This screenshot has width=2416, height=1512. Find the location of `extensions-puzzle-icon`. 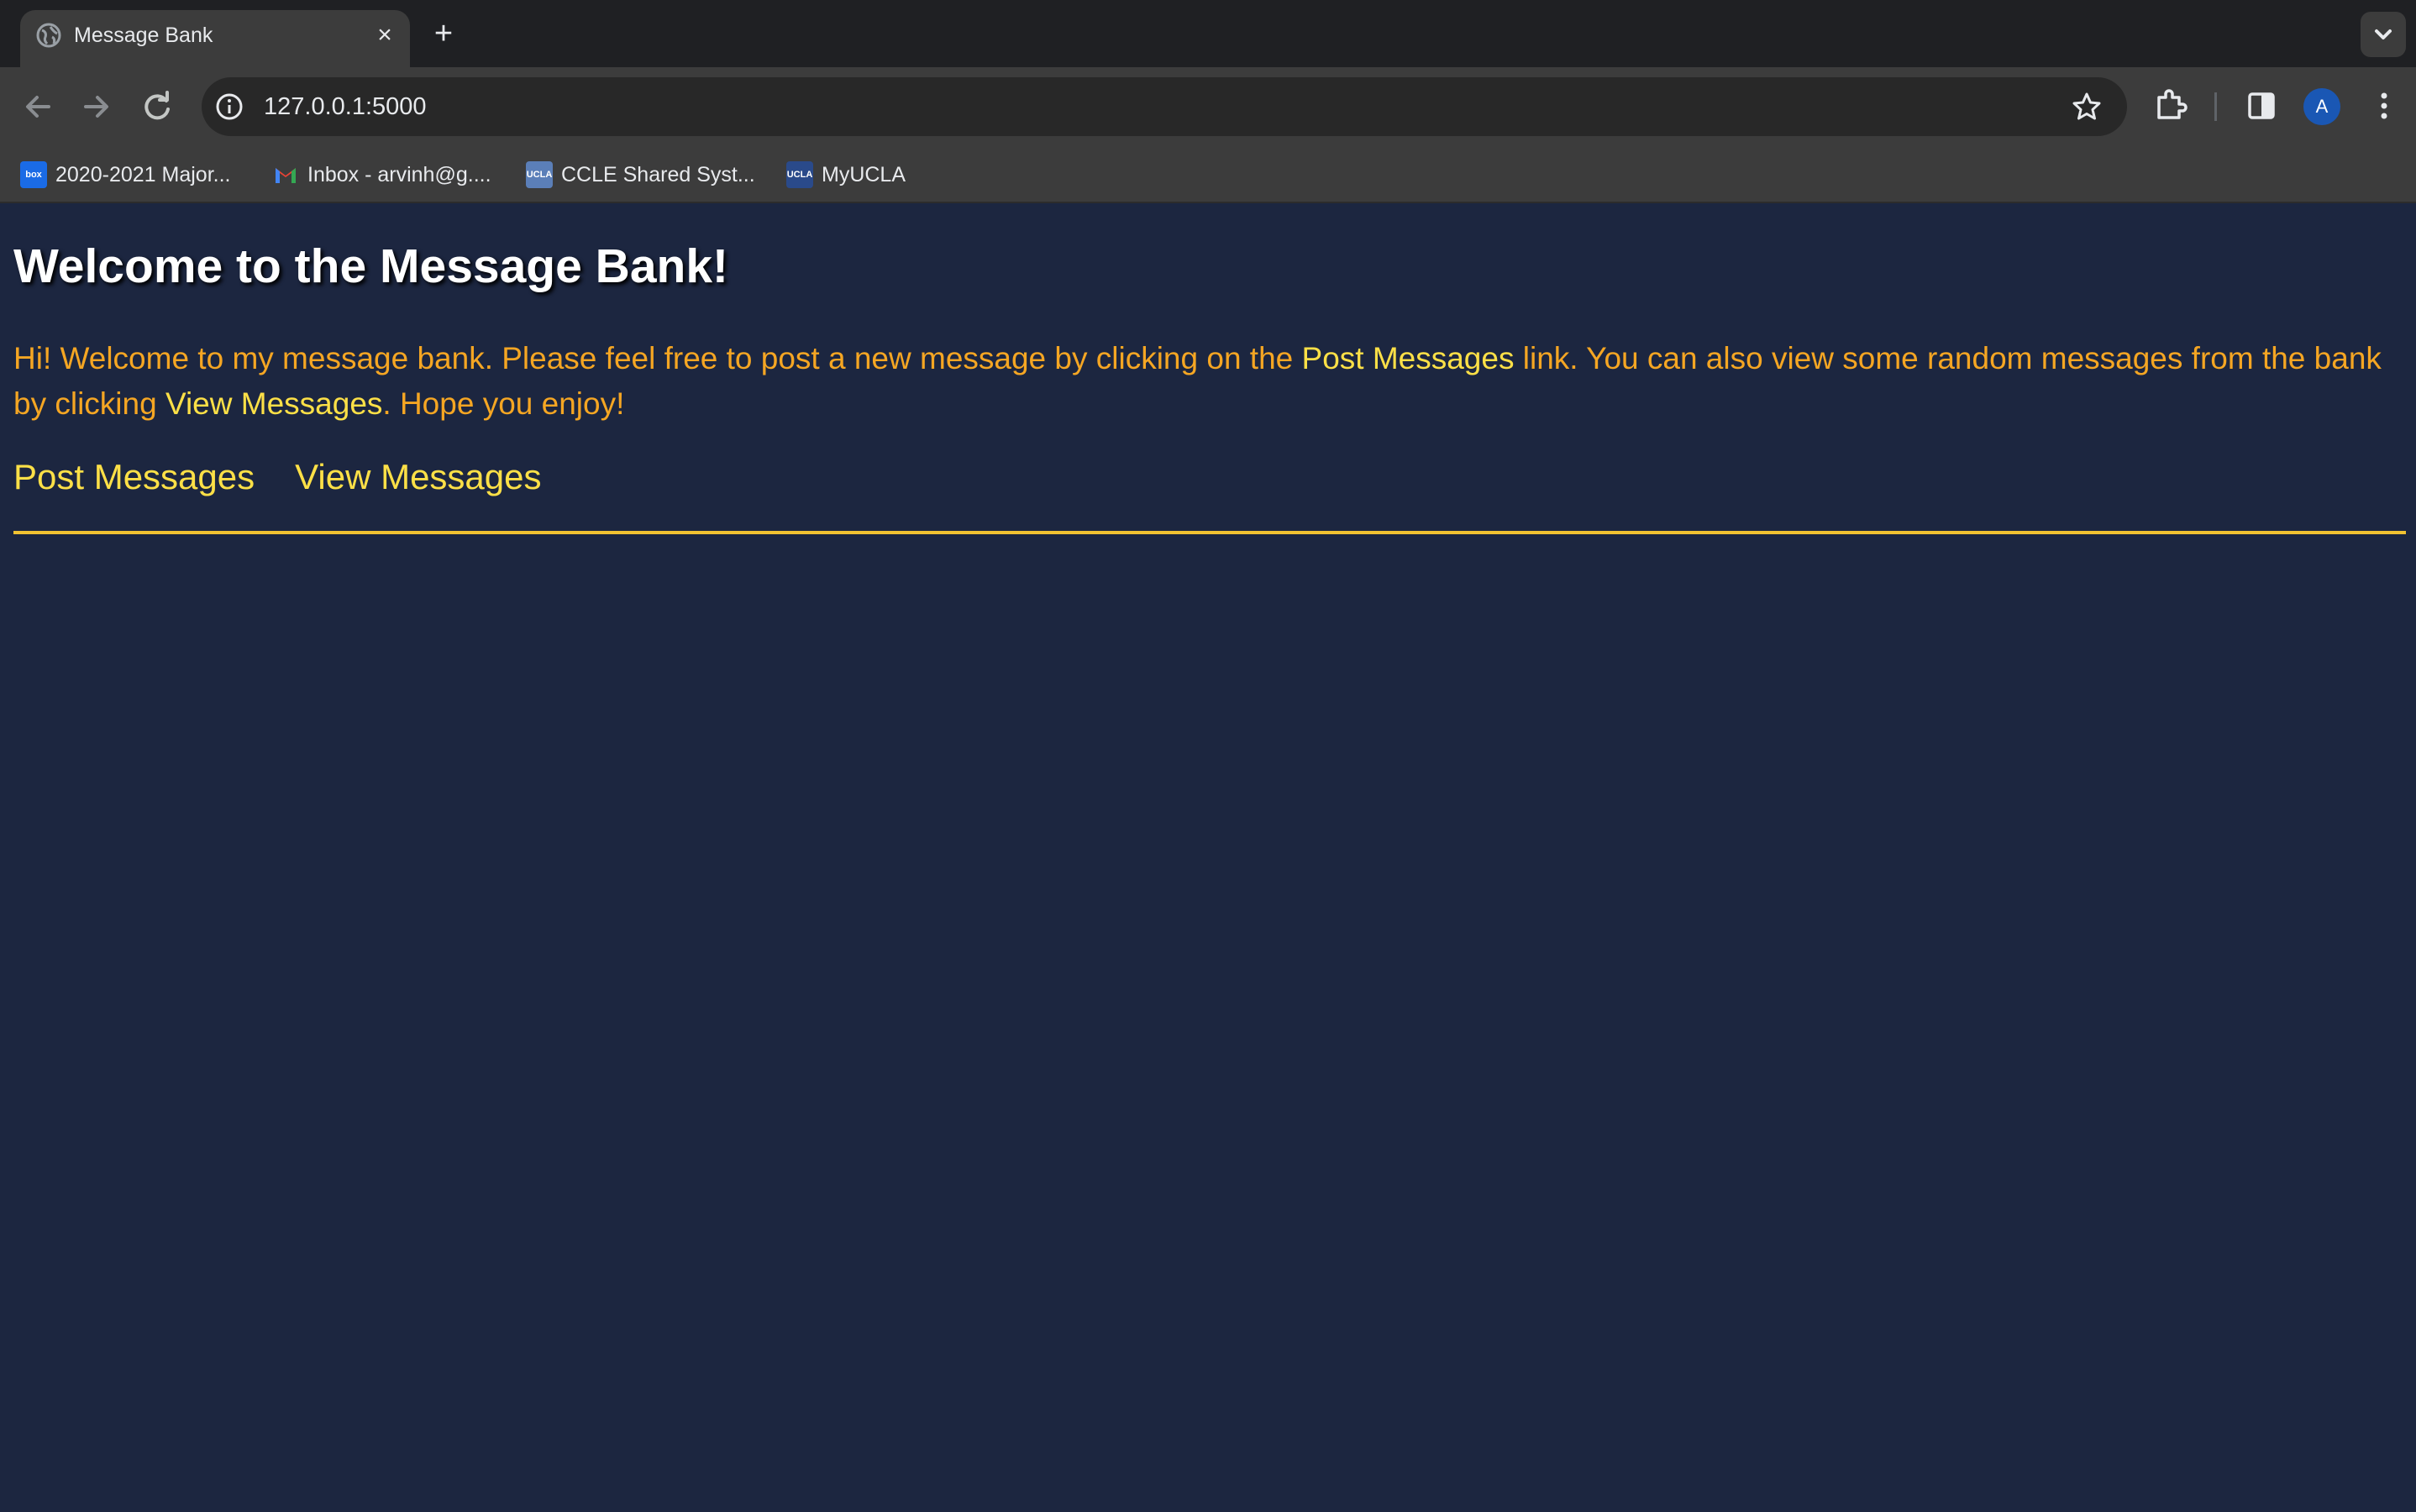

extensions-puzzle-icon is located at coordinates (2171, 106).